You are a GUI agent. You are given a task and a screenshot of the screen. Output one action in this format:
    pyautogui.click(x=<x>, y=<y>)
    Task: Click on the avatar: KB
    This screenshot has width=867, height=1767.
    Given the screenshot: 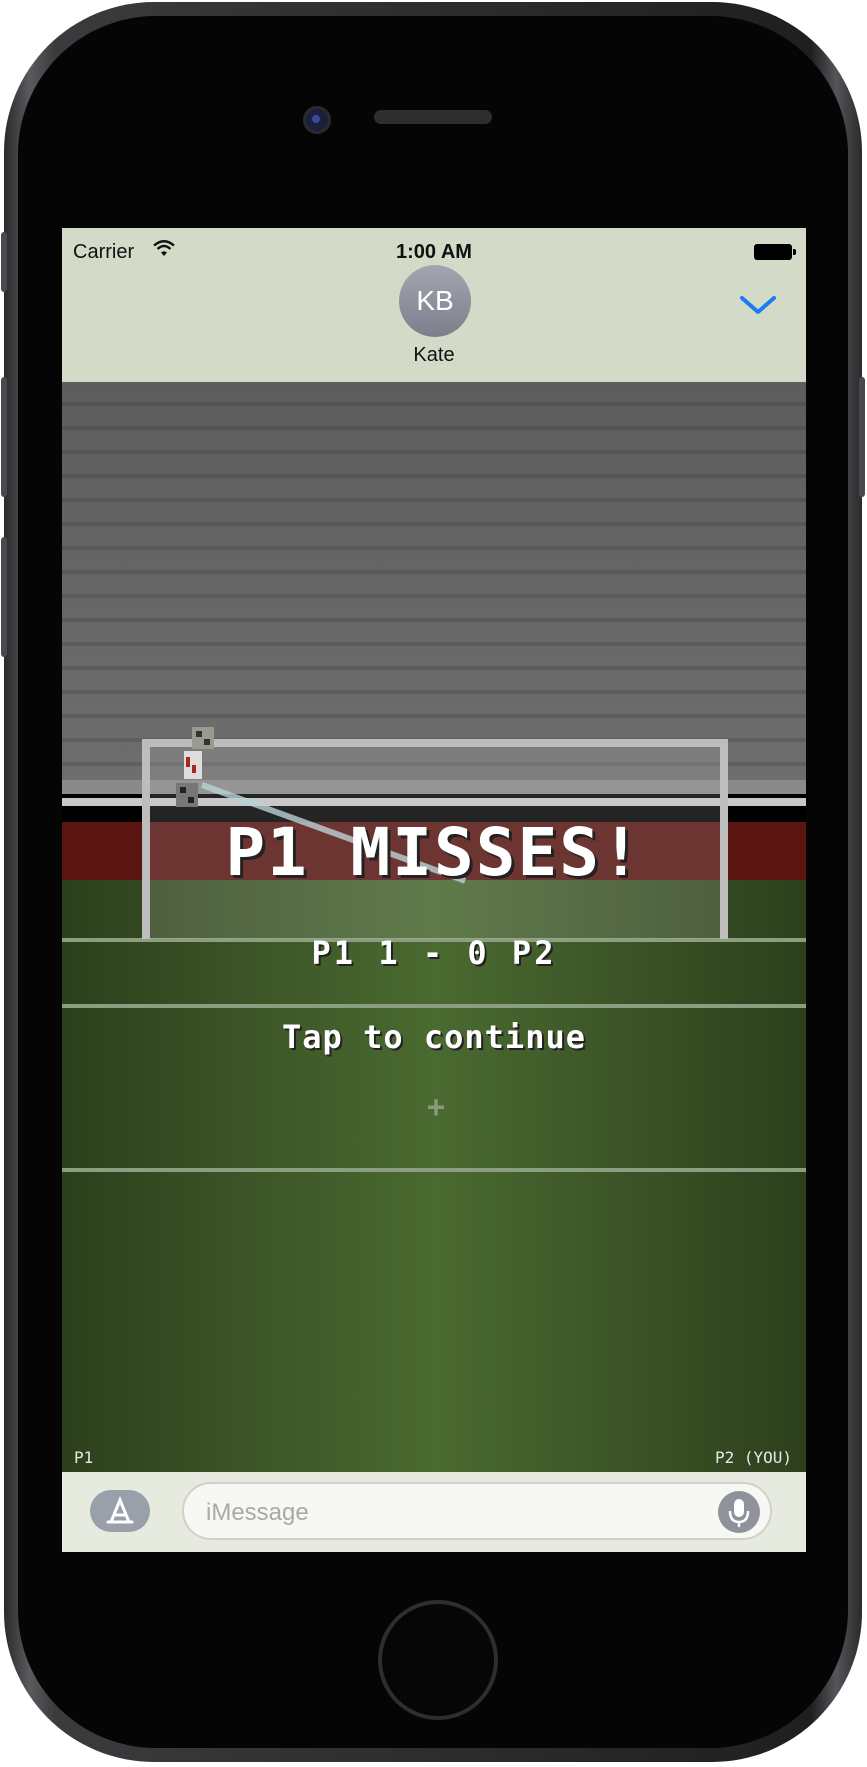 What is the action you would take?
    pyautogui.click(x=435, y=301)
    